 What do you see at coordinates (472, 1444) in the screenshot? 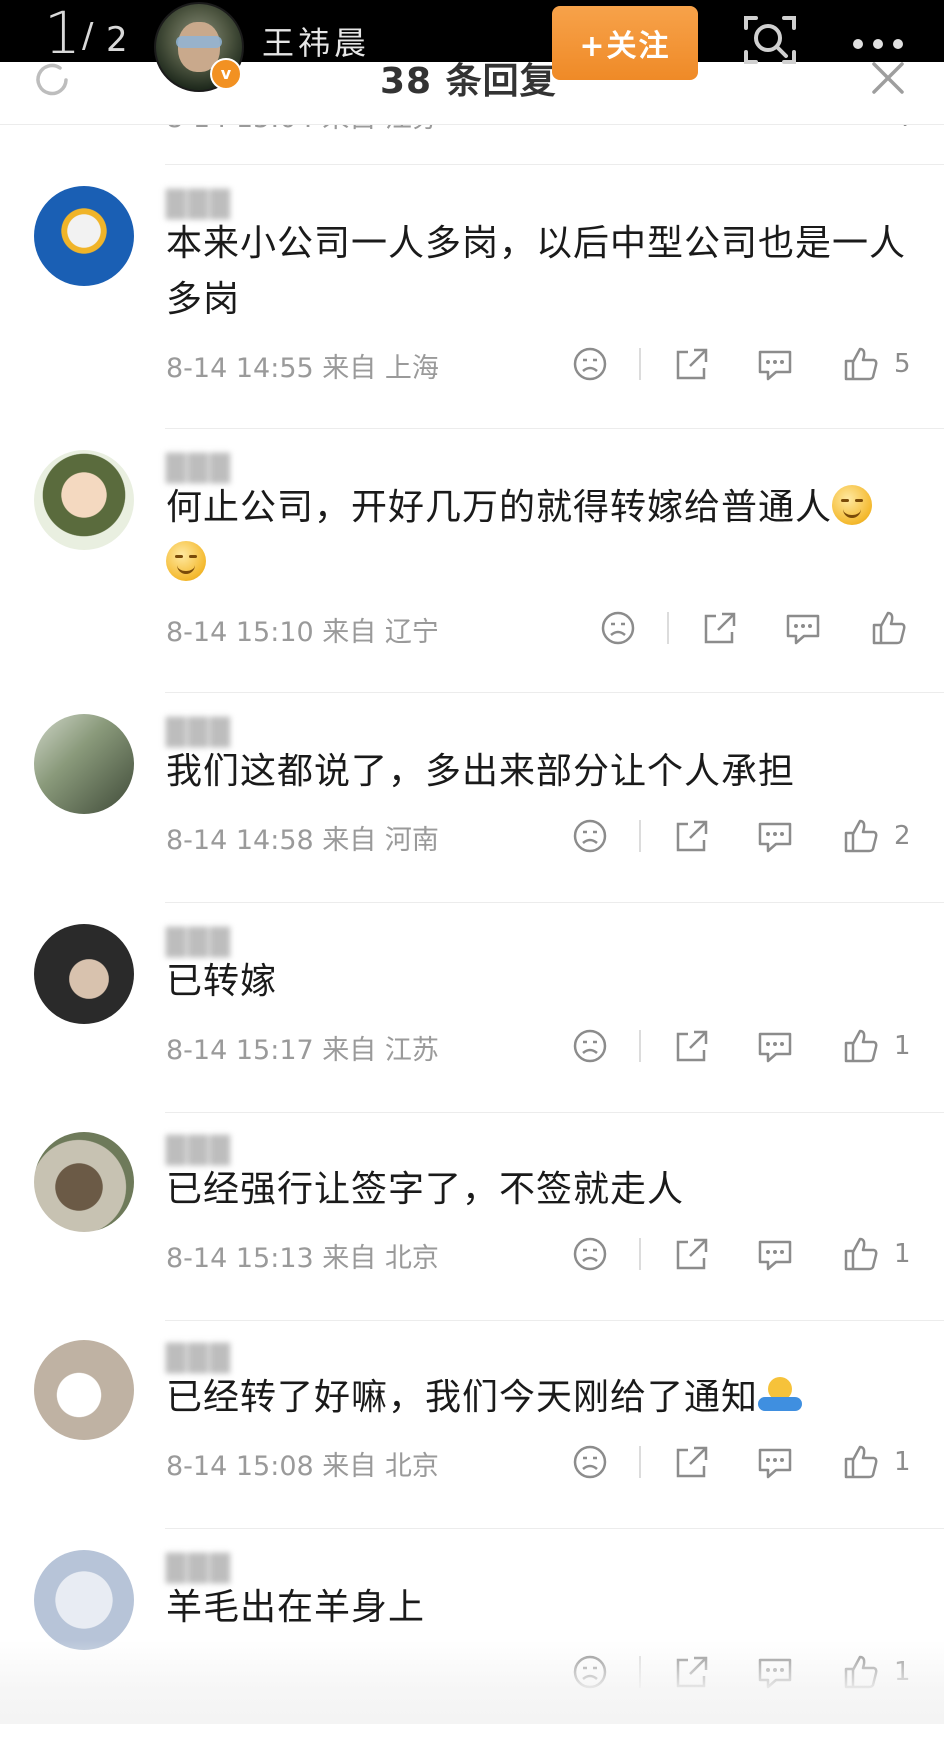
I see `comment-item: ███ 已经转了好嘛，我们今天刚给了通知 8-14 15:08 来自 北京 1` at bounding box center [472, 1444].